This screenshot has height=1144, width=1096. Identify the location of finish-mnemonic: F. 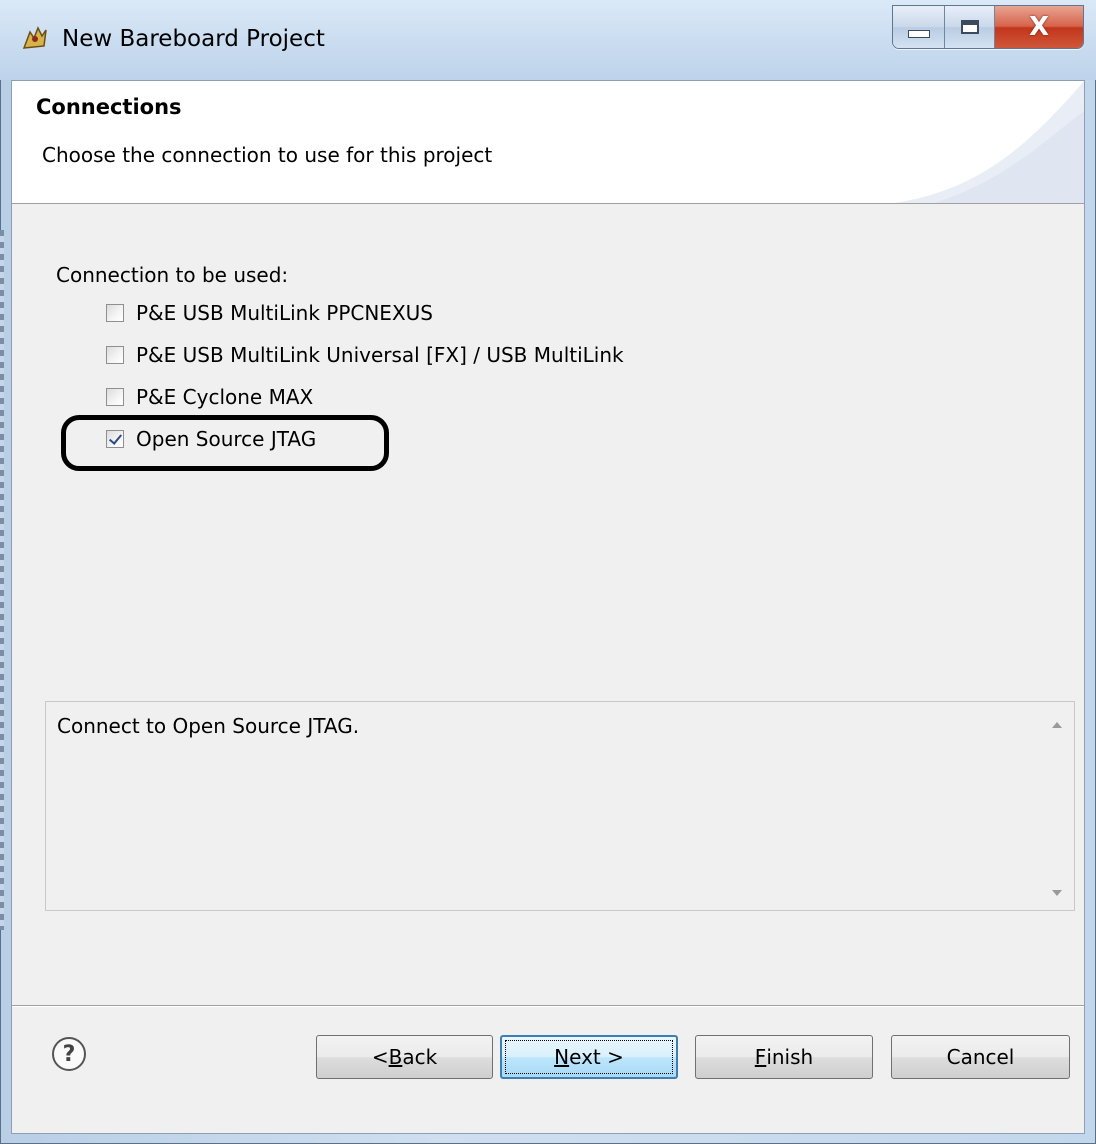
(760, 1057).